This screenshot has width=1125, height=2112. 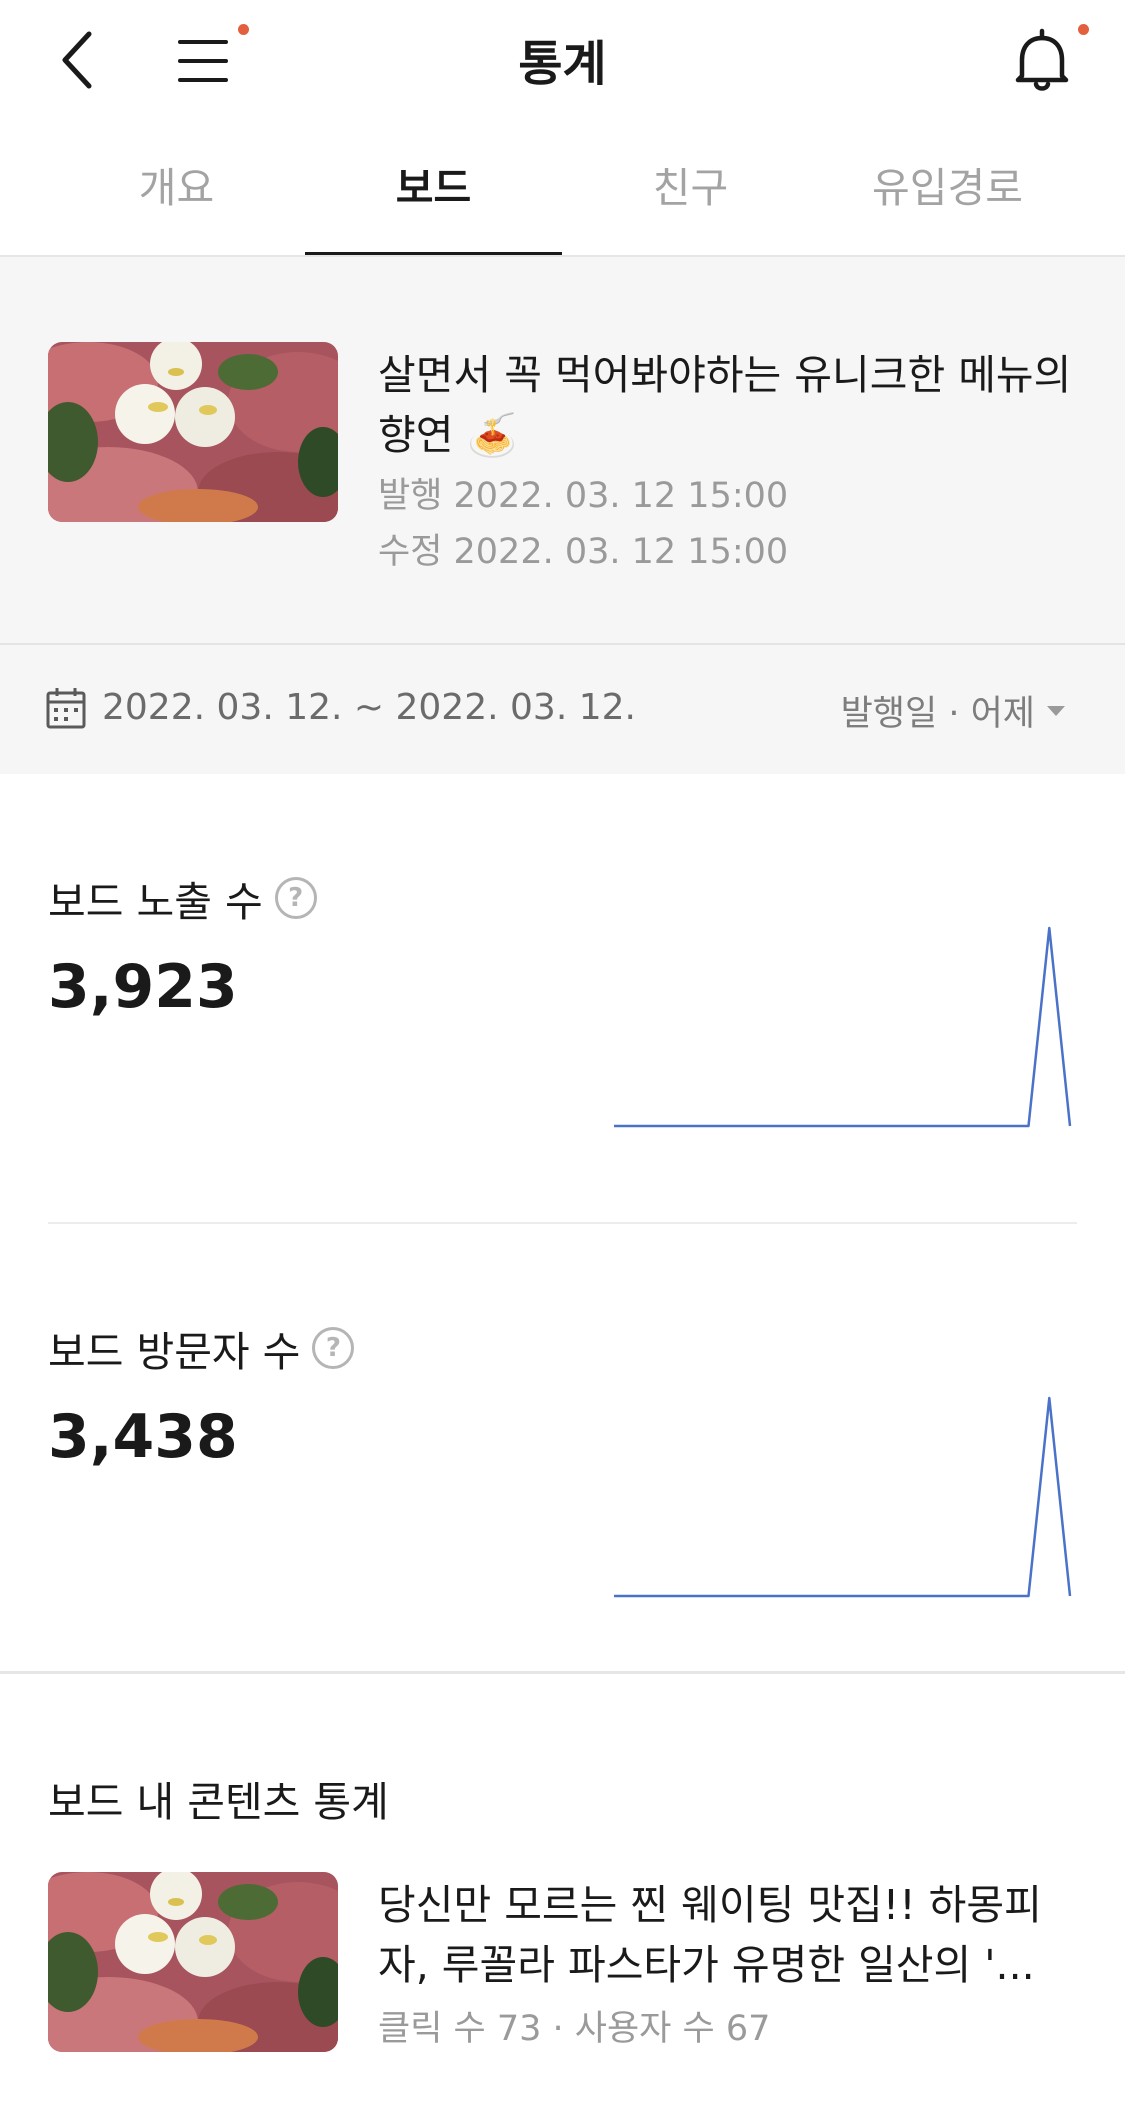 I want to click on app-header: 통계, so click(x=562, y=60).